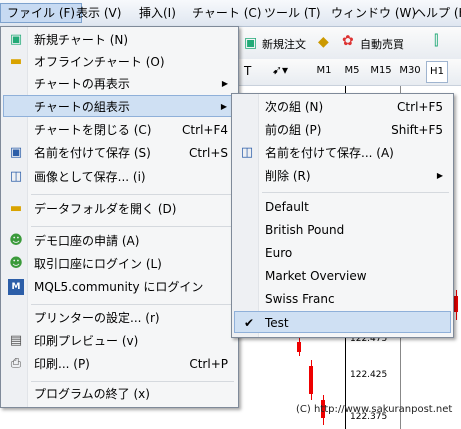 This screenshot has width=461, height=429. What do you see at coordinates (342, 322) in the screenshot?
I see `menu-item-profile-test: ✔ Test` at bounding box center [342, 322].